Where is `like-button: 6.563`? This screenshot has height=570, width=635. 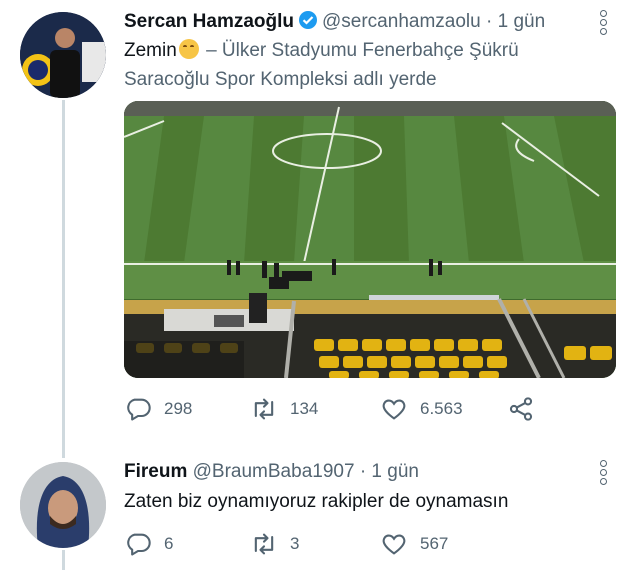 like-button: 6.563 is located at coordinates (421, 409).